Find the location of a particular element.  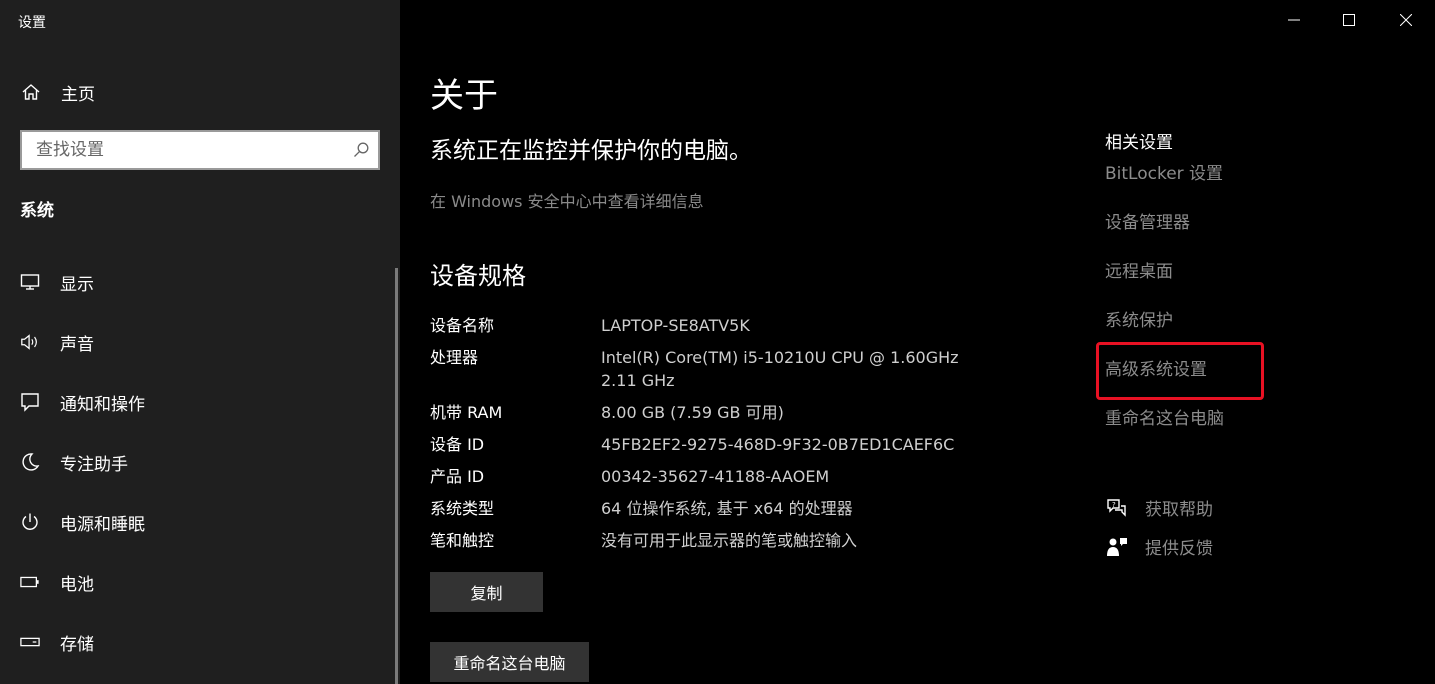

spec-row: 笔和触控 没有可用于此显示器的笔或触控输入 is located at coordinates (715, 540).